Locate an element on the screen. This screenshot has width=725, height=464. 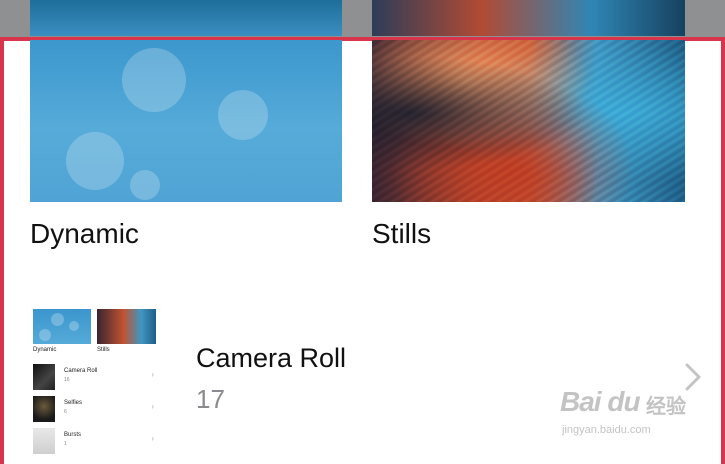
mini-stills-tile is located at coordinates (126, 326).